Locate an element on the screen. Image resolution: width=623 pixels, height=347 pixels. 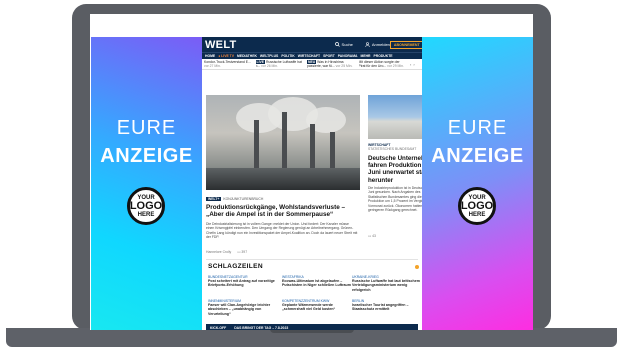
nav-item-mehr: MEHR is located at coordinates (366, 56).